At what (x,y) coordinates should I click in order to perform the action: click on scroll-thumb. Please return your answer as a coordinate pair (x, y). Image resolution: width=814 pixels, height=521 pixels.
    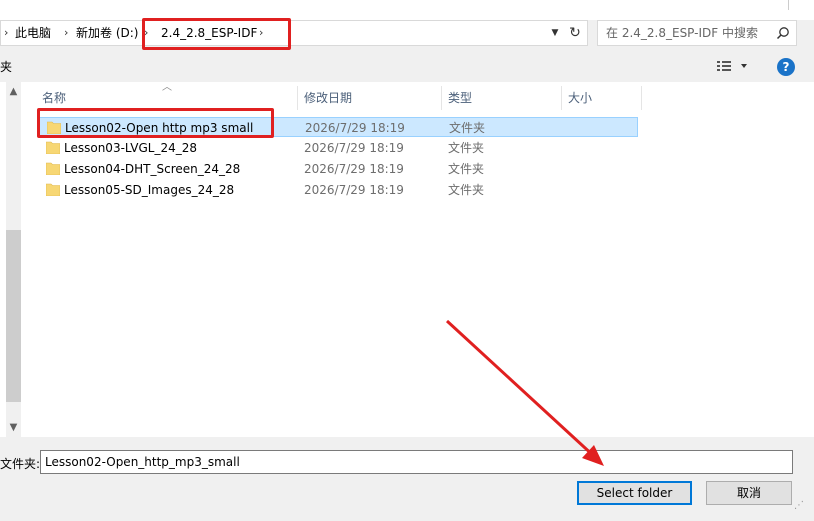
    Looking at the image, I should click on (13, 316).